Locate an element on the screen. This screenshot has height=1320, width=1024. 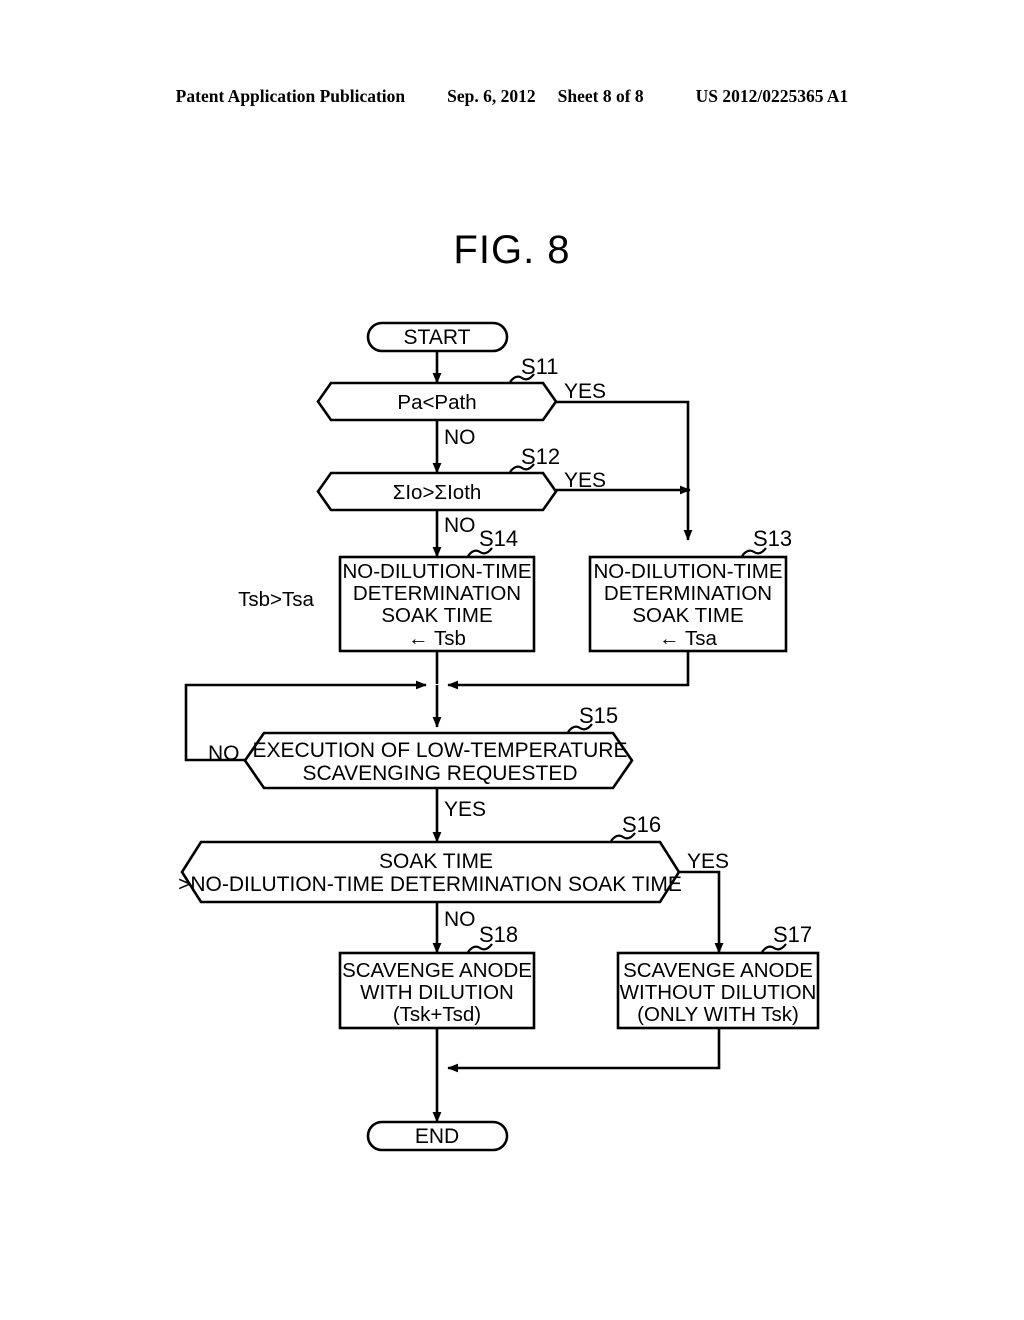
s15-step-label: S15 is located at coordinates (598, 715).